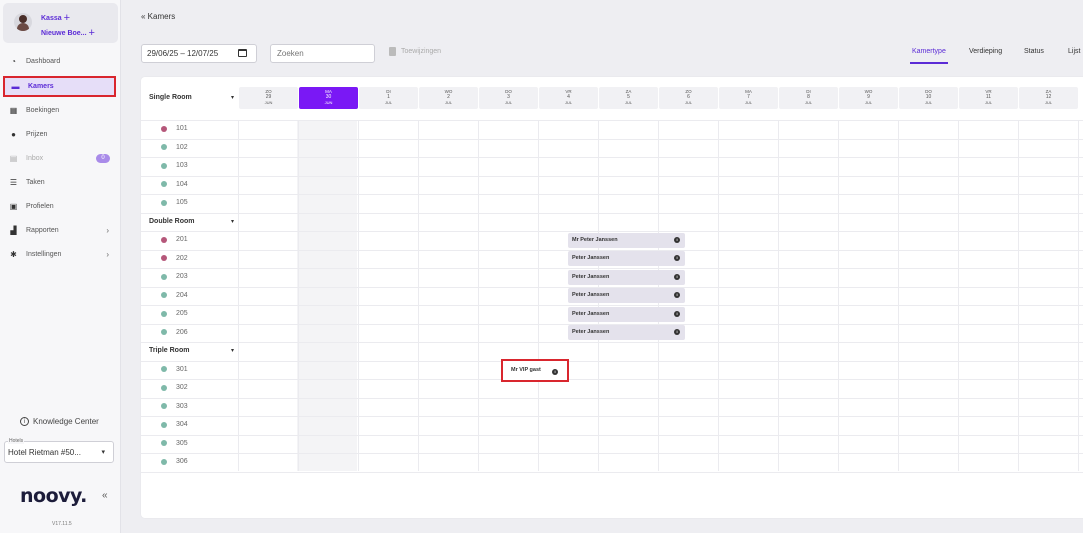 The height and width of the screenshot is (533, 1083). What do you see at coordinates (59, 421) in the screenshot?
I see `knowledge-center-link: i Knowledge Center` at bounding box center [59, 421].